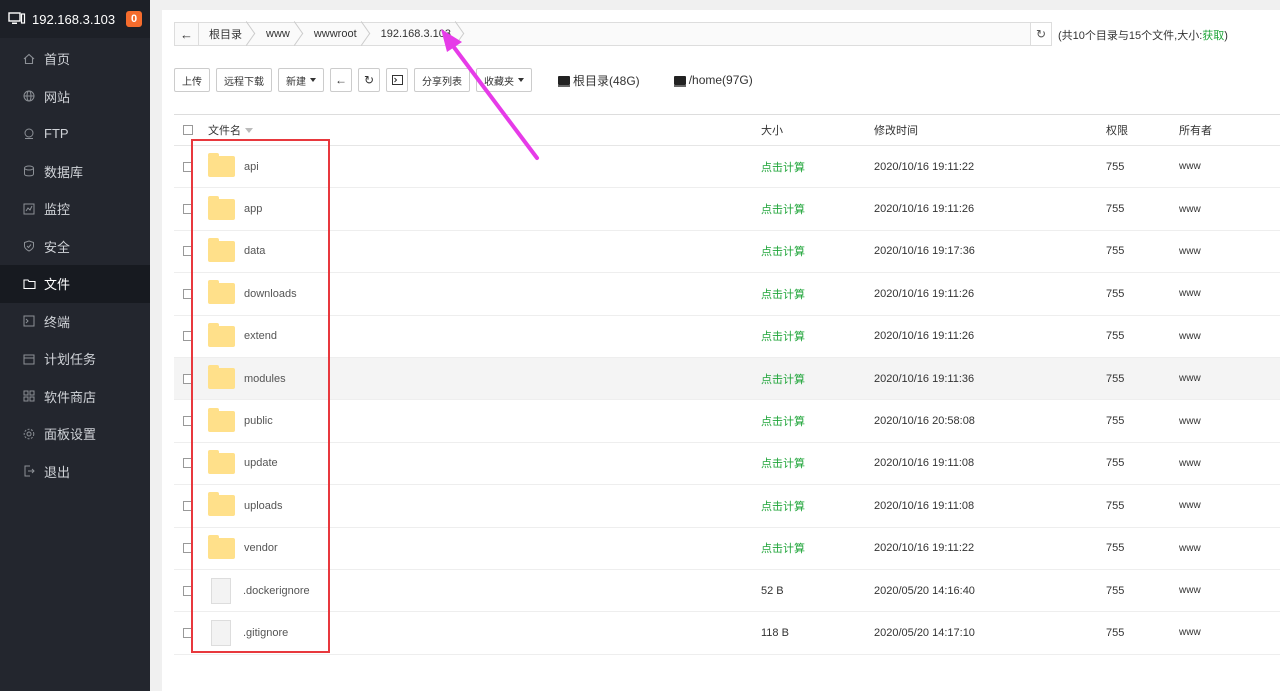 The image size is (1280, 691). Describe the element at coordinates (230, 130) in the screenshot. I see `column-name-header: 文件名` at that location.